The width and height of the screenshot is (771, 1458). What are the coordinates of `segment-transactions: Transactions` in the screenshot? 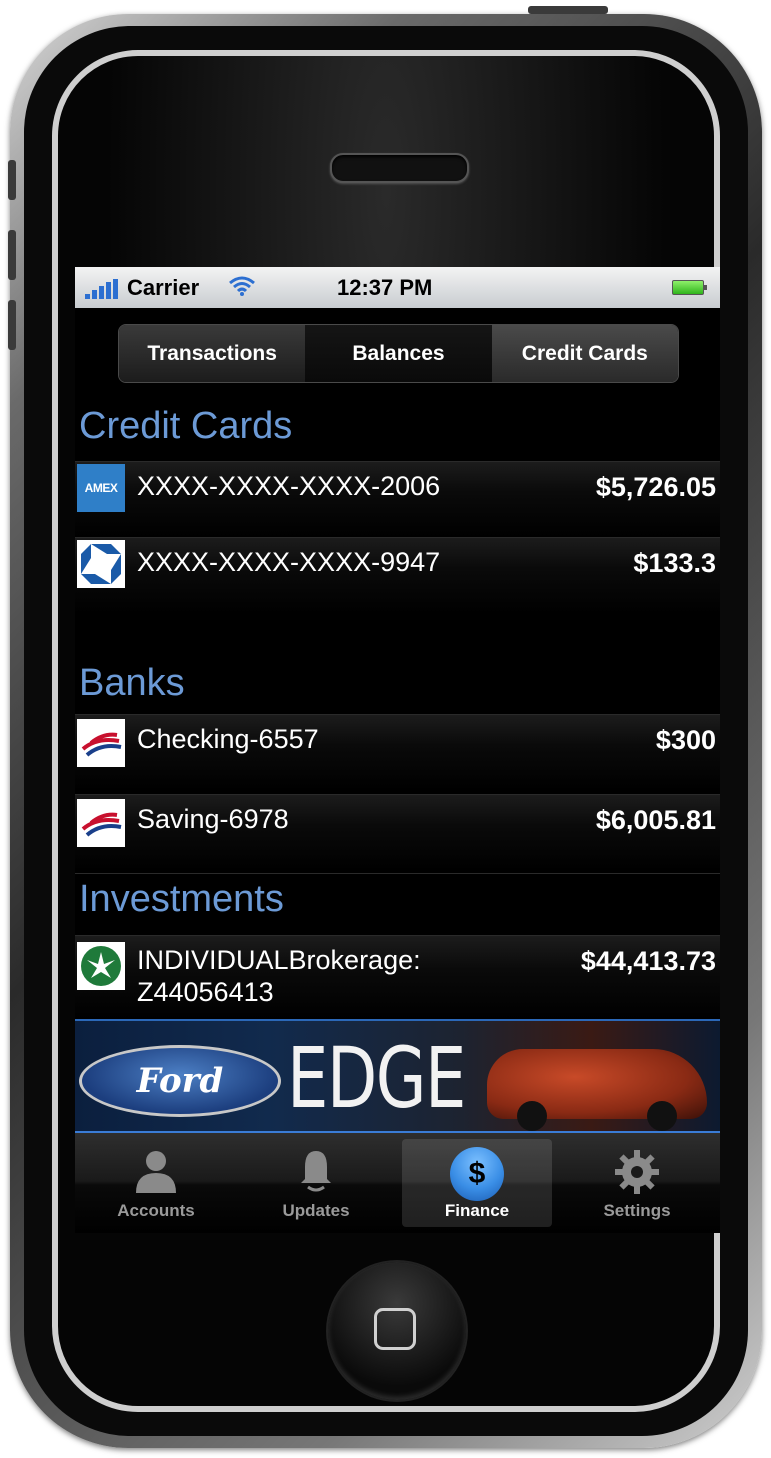 It's located at (212, 353).